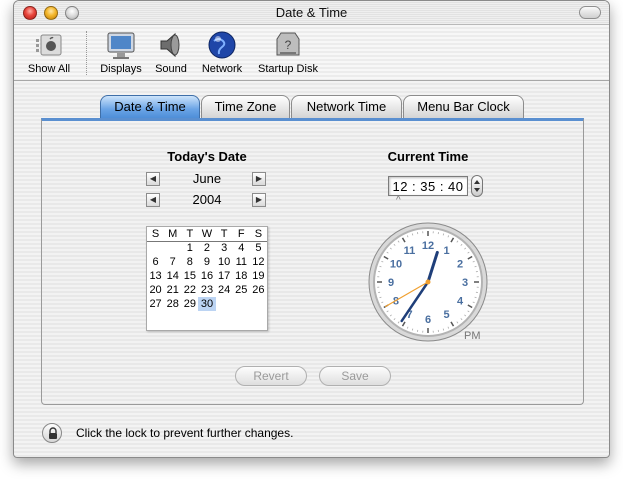  I want to click on calendar-day: 7, so click(172, 262).